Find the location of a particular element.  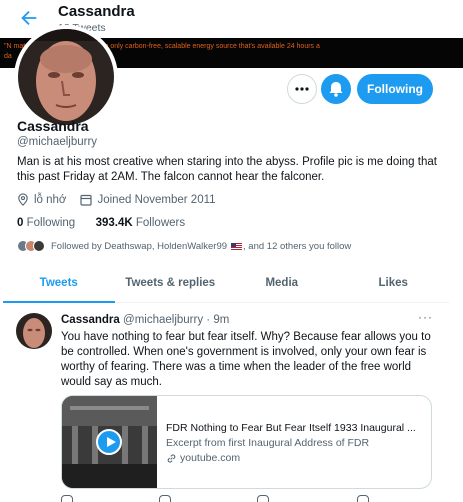

tweet-header: Cassandra @michaeljburry · 9m is located at coordinates (145, 320).